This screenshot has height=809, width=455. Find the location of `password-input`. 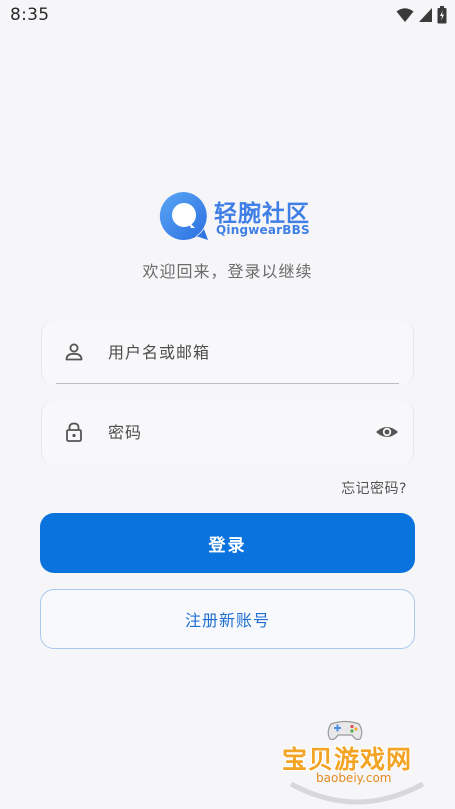

password-input is located at coordinates (233, 432).